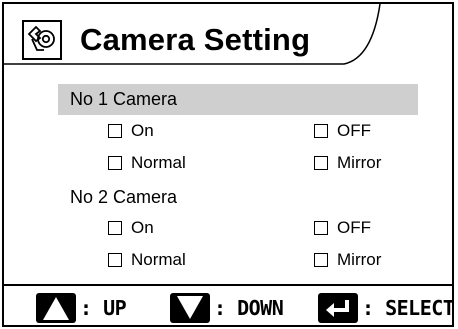  I want to click on camera-1-off-checkbox: OFF, so click(342, 131).